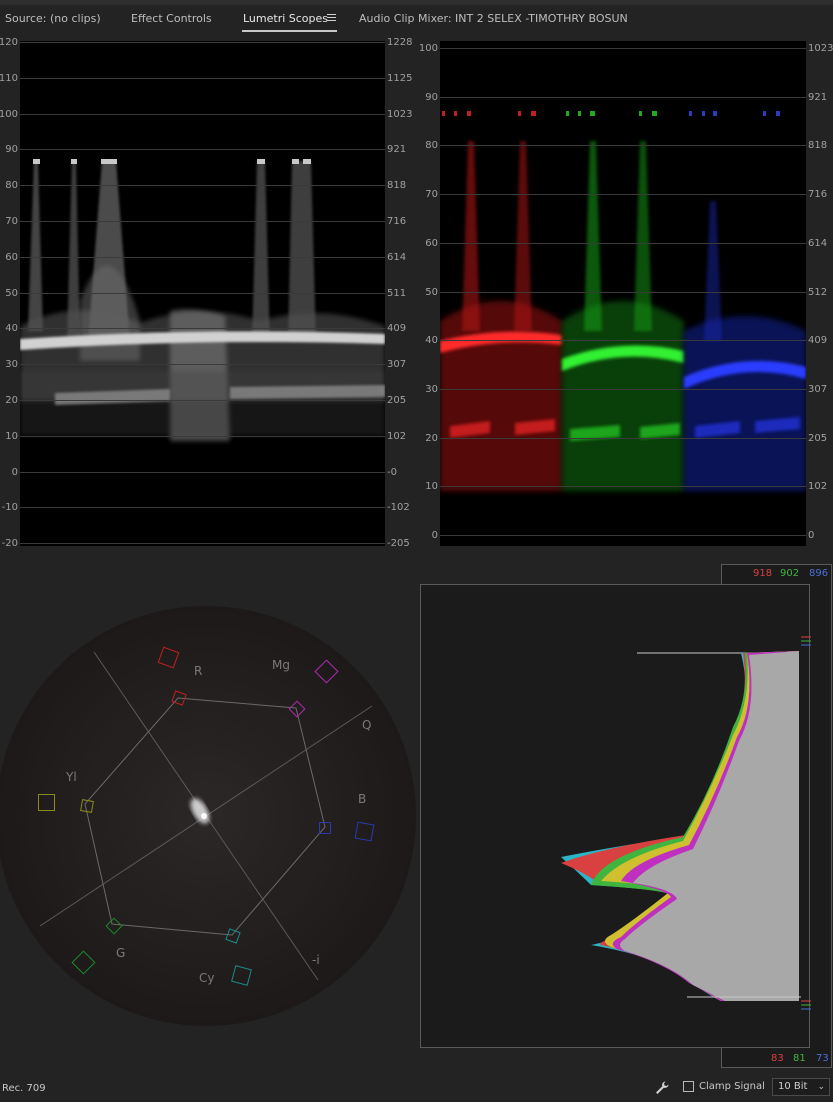 This screenshot has width=833, height=1102. What do you see at coordinates (53, 20) in the screenshot?
I see `tab-source: Source: (no clips)` at bounding box center [53, 20].